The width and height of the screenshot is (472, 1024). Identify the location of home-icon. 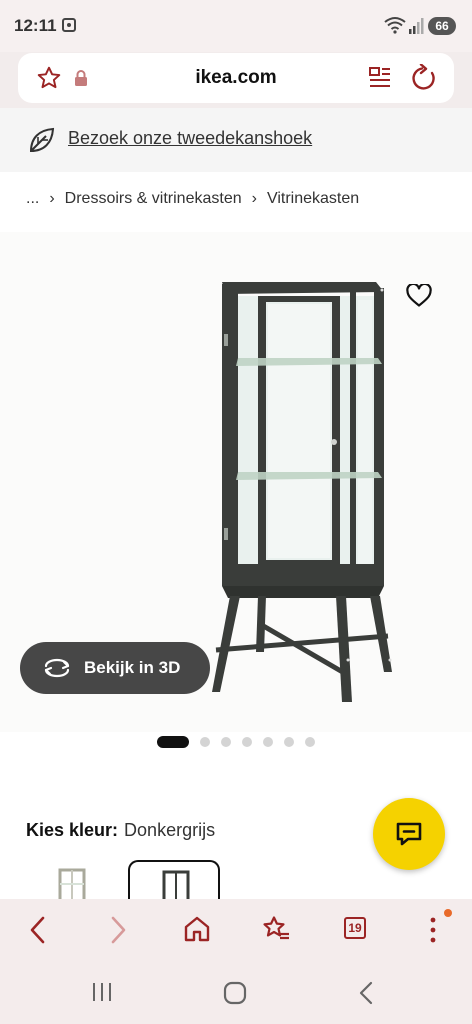
(197, 929).